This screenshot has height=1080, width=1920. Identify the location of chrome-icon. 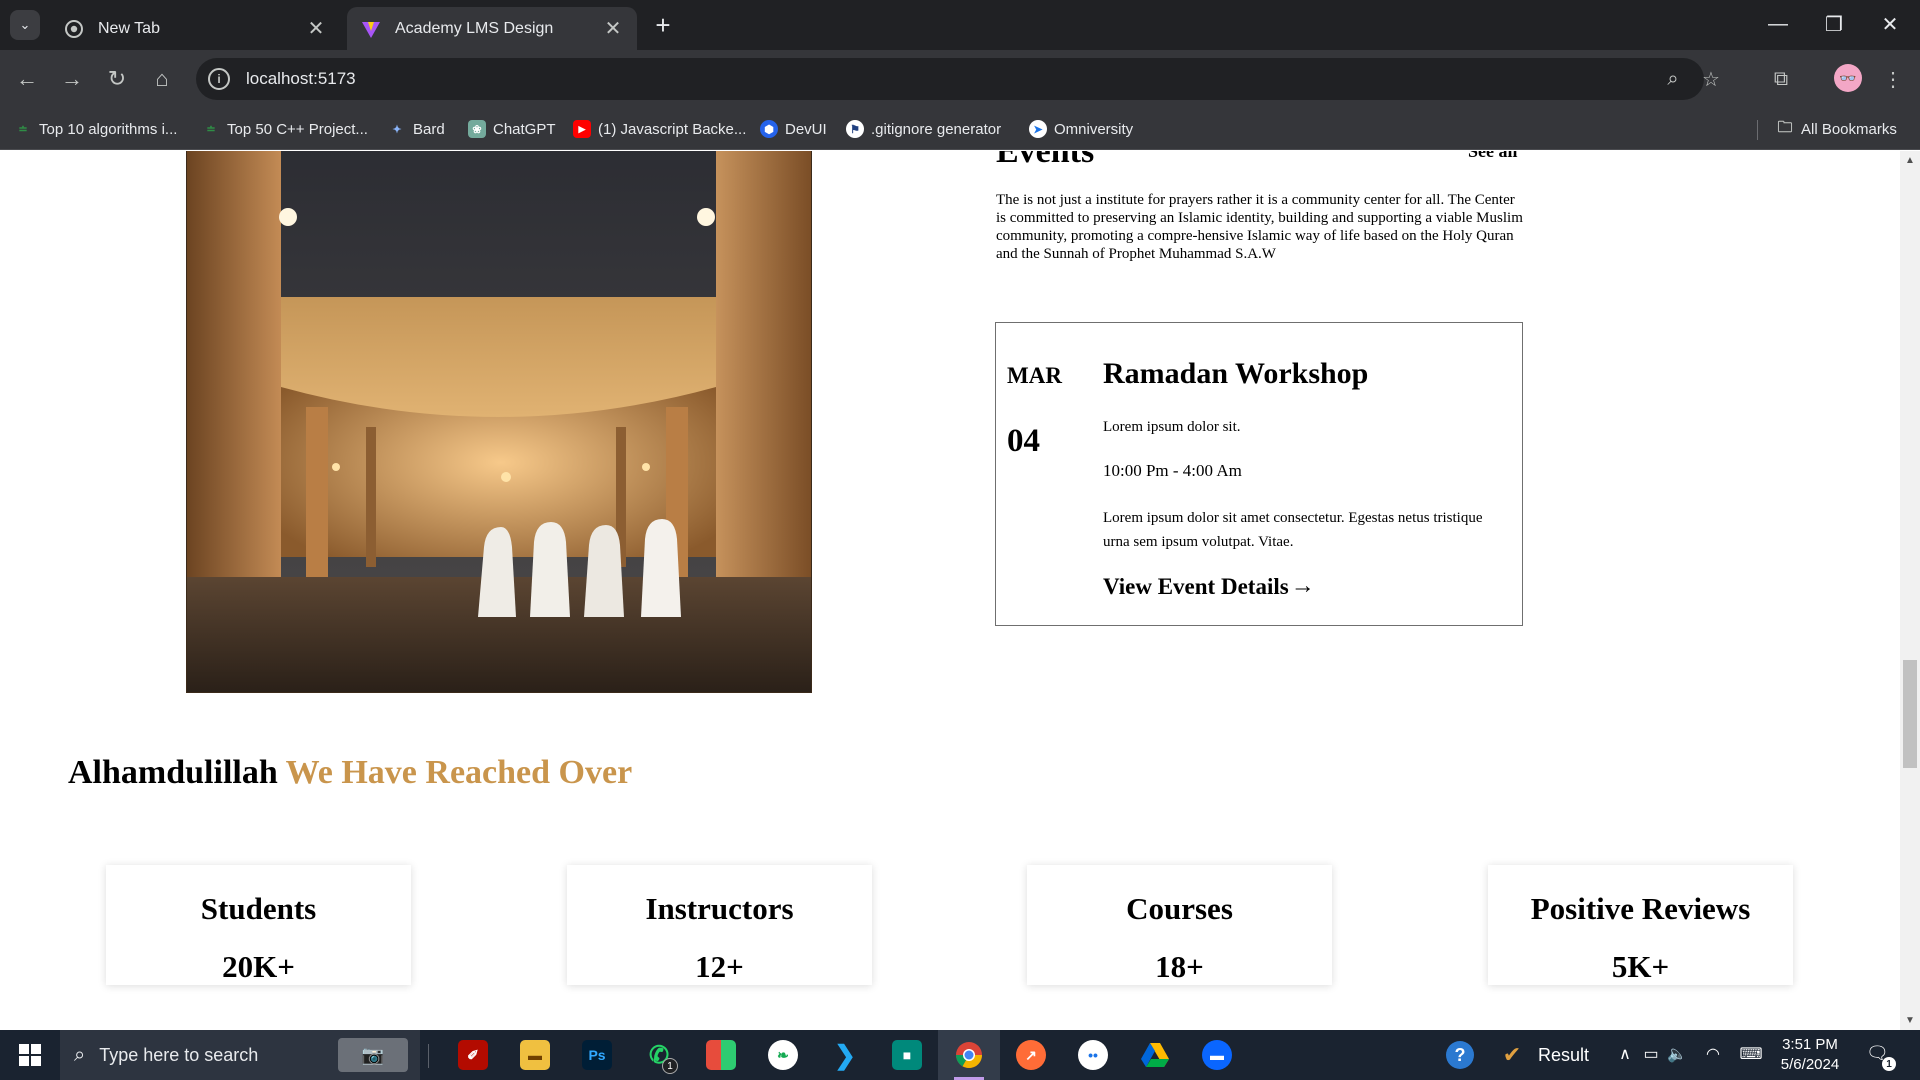
(74, 29).